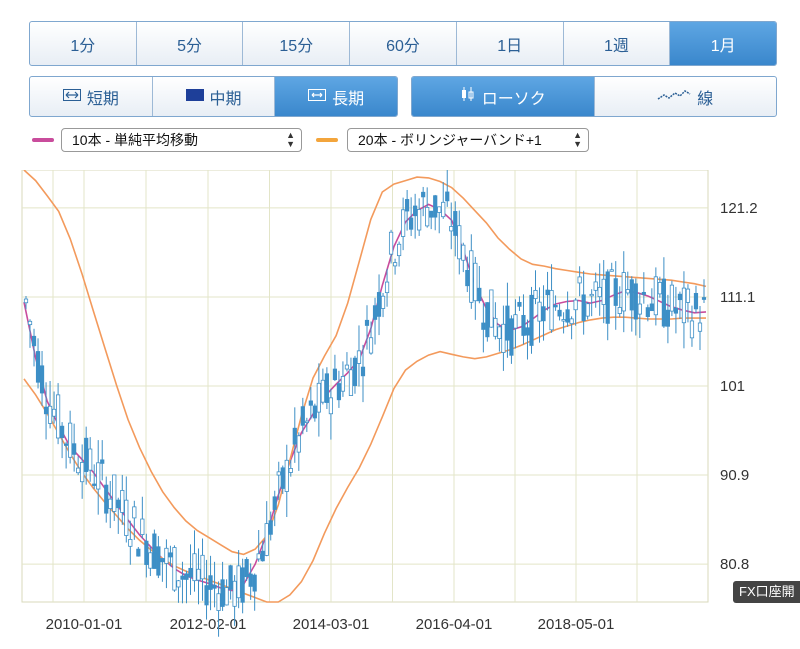 The image size is (800, 649). What do you see at coordinates (331, 624) in the screenshot?
I see `x-tick-label: 2014-03-01` at bounding box center [331, 624].